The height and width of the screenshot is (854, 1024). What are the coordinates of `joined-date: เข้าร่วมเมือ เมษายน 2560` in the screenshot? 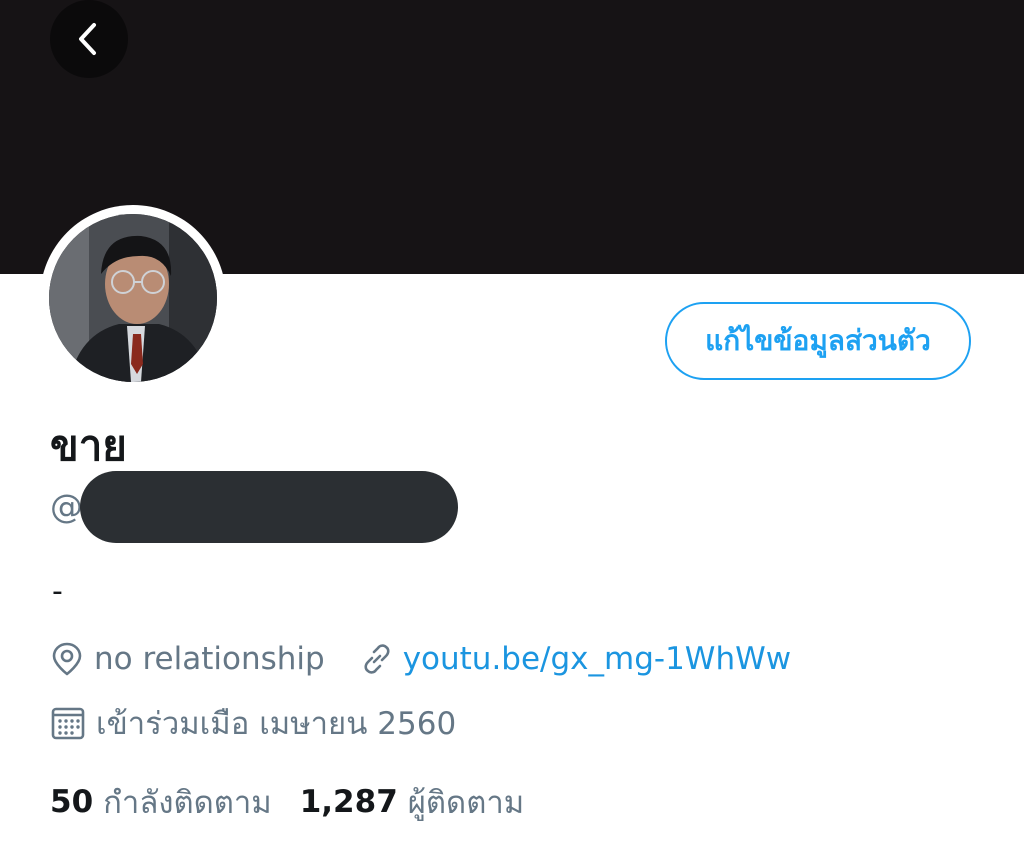 It's located at (276, 724).